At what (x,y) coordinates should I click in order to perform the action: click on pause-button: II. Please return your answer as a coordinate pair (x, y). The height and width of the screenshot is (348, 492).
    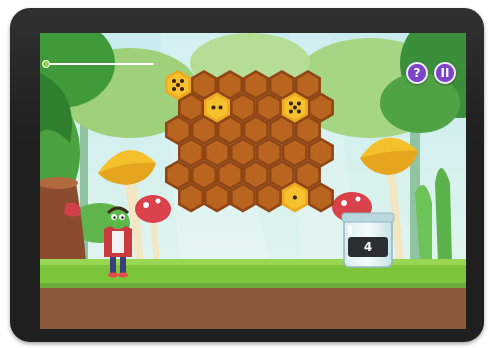
    Looking at the image, I should click on (445, 73).